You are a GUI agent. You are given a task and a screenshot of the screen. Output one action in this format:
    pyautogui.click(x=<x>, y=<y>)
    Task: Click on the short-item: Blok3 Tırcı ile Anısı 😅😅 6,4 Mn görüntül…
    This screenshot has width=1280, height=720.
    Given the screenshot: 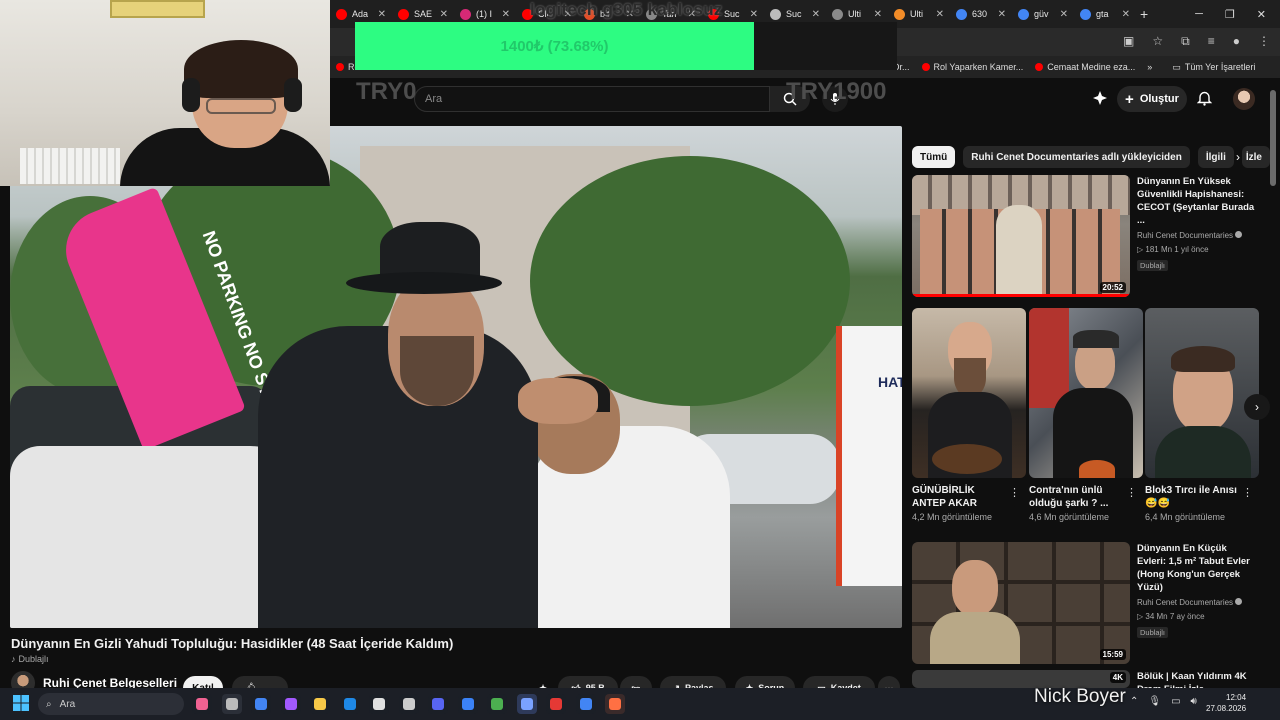 What is the action you would take?
    pyautogui.click(x=1202, y=415)
    